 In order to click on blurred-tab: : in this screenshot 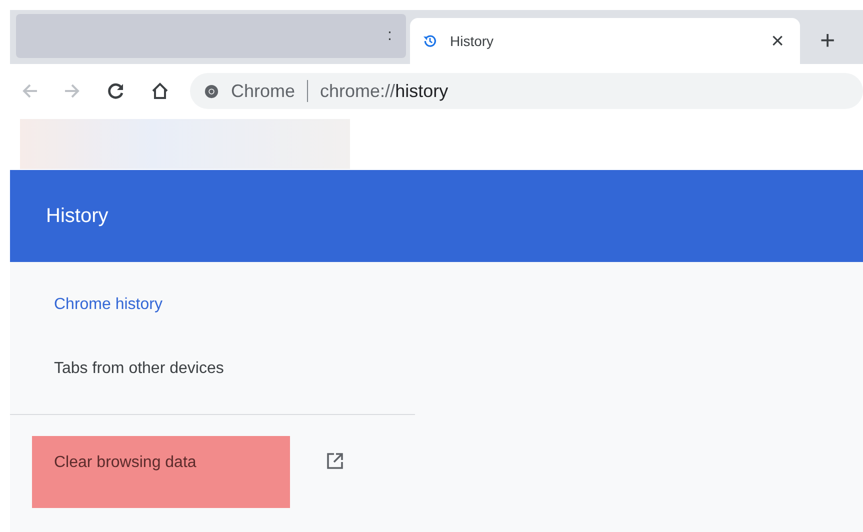, I will do `click(211, 36)`.